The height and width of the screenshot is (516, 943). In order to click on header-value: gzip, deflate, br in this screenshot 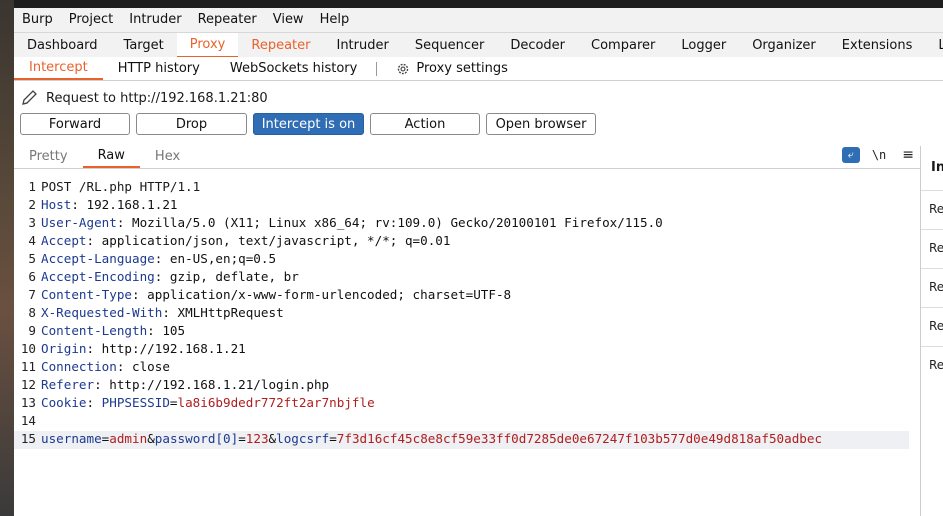, I will do `click(234, 276)`.